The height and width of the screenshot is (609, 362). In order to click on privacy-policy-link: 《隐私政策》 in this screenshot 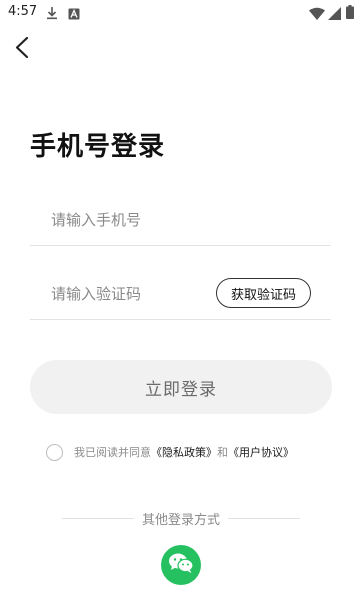, I will do `click(184, 452)`.